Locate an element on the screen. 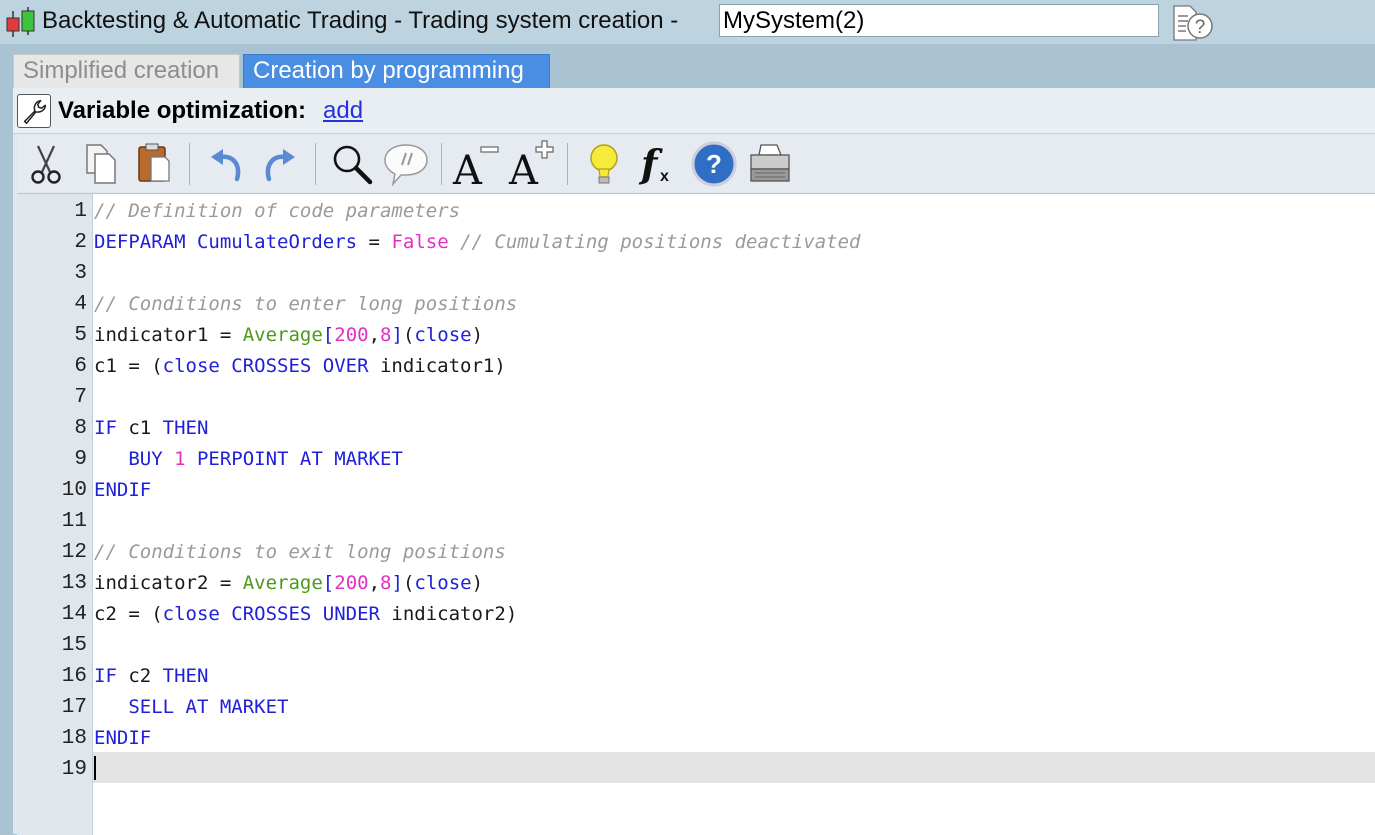 The height and width of the screenshot is (835, 1375). line-number: 10 is located at coordinates (74, 490).